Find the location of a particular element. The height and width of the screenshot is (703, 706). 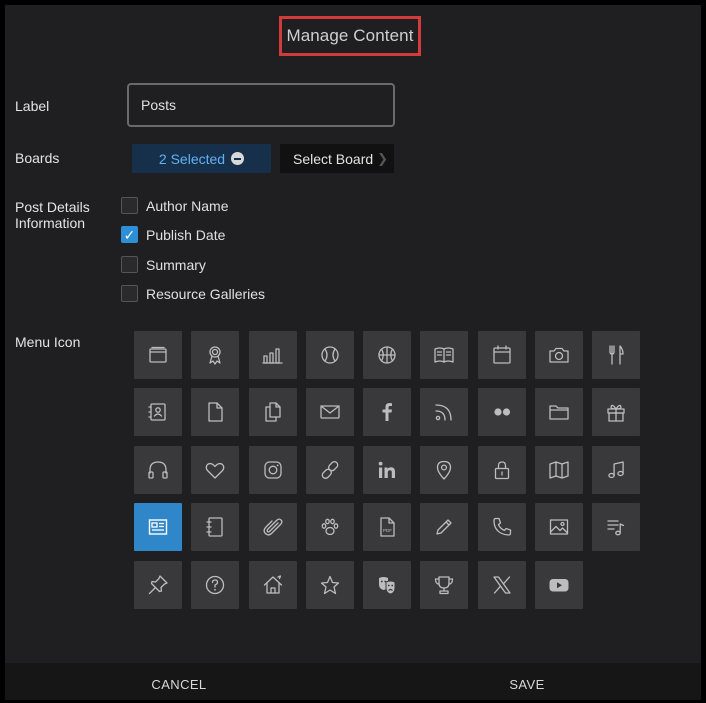

menu-icon-option-paw is located at coordinates (329, 527).